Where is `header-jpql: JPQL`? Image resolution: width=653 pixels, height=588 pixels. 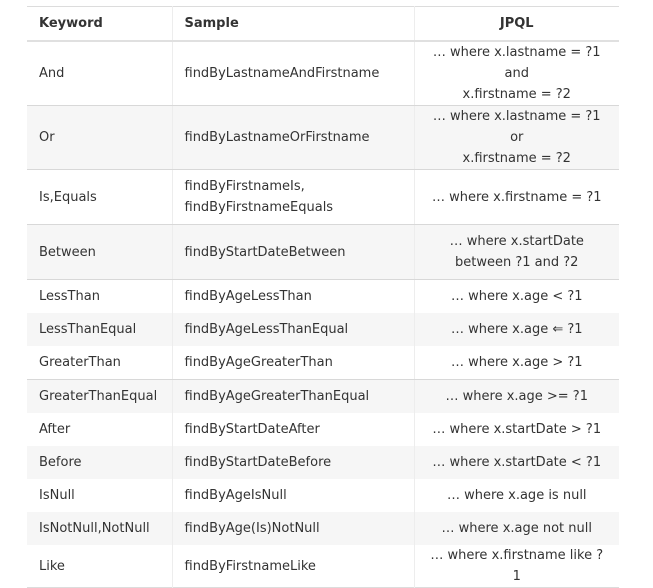
header-jpql: JPQL is located at coordinates (516, 24).